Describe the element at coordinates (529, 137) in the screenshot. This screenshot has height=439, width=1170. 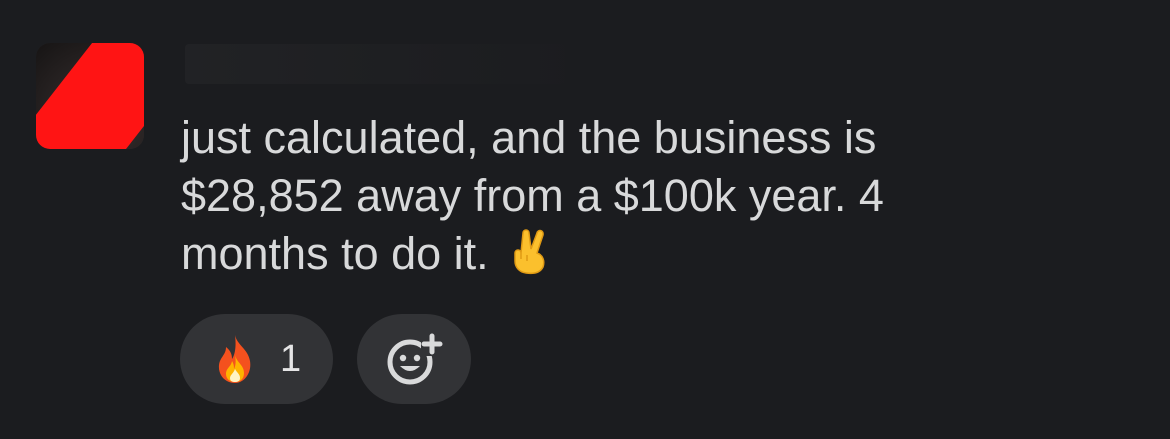
I see `message-line: just calculated, and the business is` at that location.